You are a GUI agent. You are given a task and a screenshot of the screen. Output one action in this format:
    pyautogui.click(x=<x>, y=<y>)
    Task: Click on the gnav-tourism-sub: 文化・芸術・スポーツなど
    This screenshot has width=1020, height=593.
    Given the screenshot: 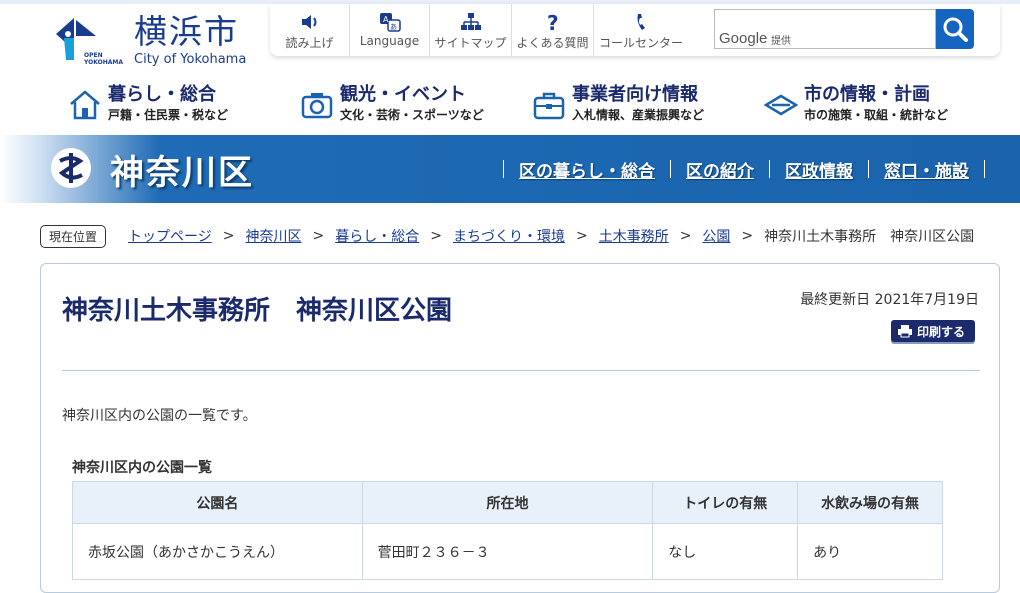 What is the action you would take?
    pyautogui.click(x=412, y=115)
    